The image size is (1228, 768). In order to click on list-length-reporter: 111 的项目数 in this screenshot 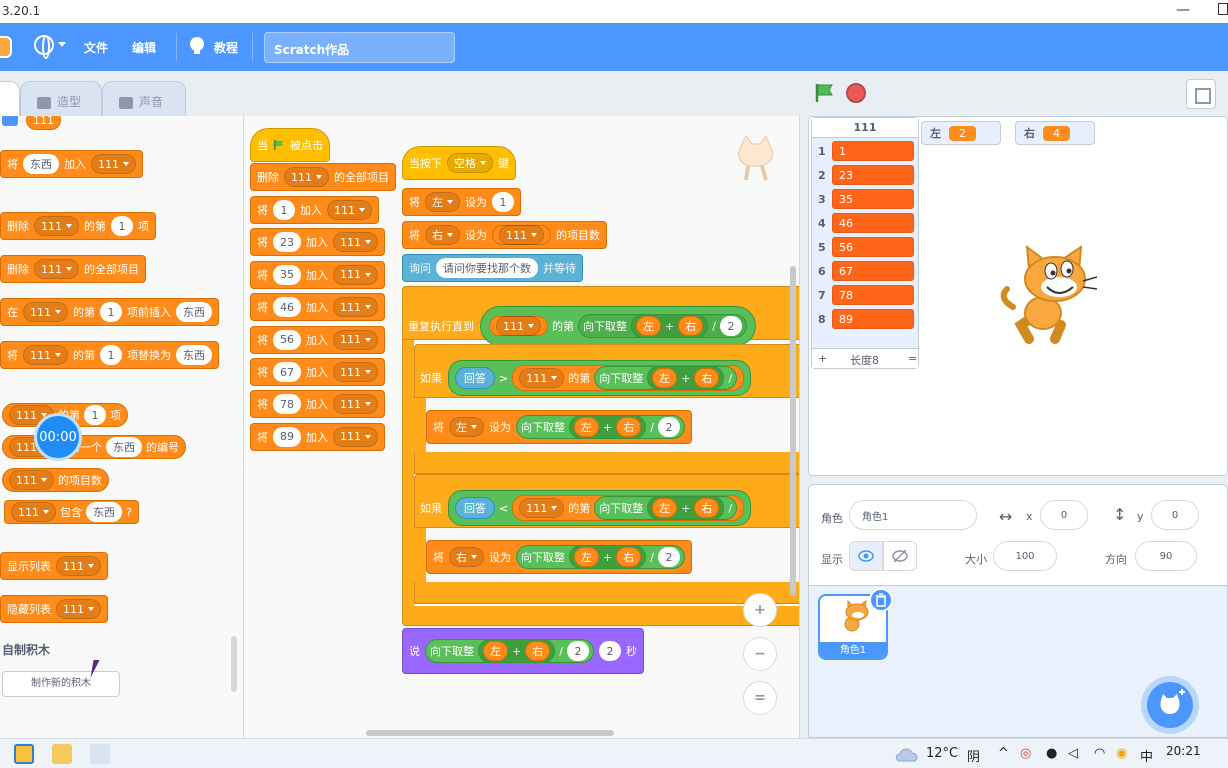, I will do `click(55, 480)`.